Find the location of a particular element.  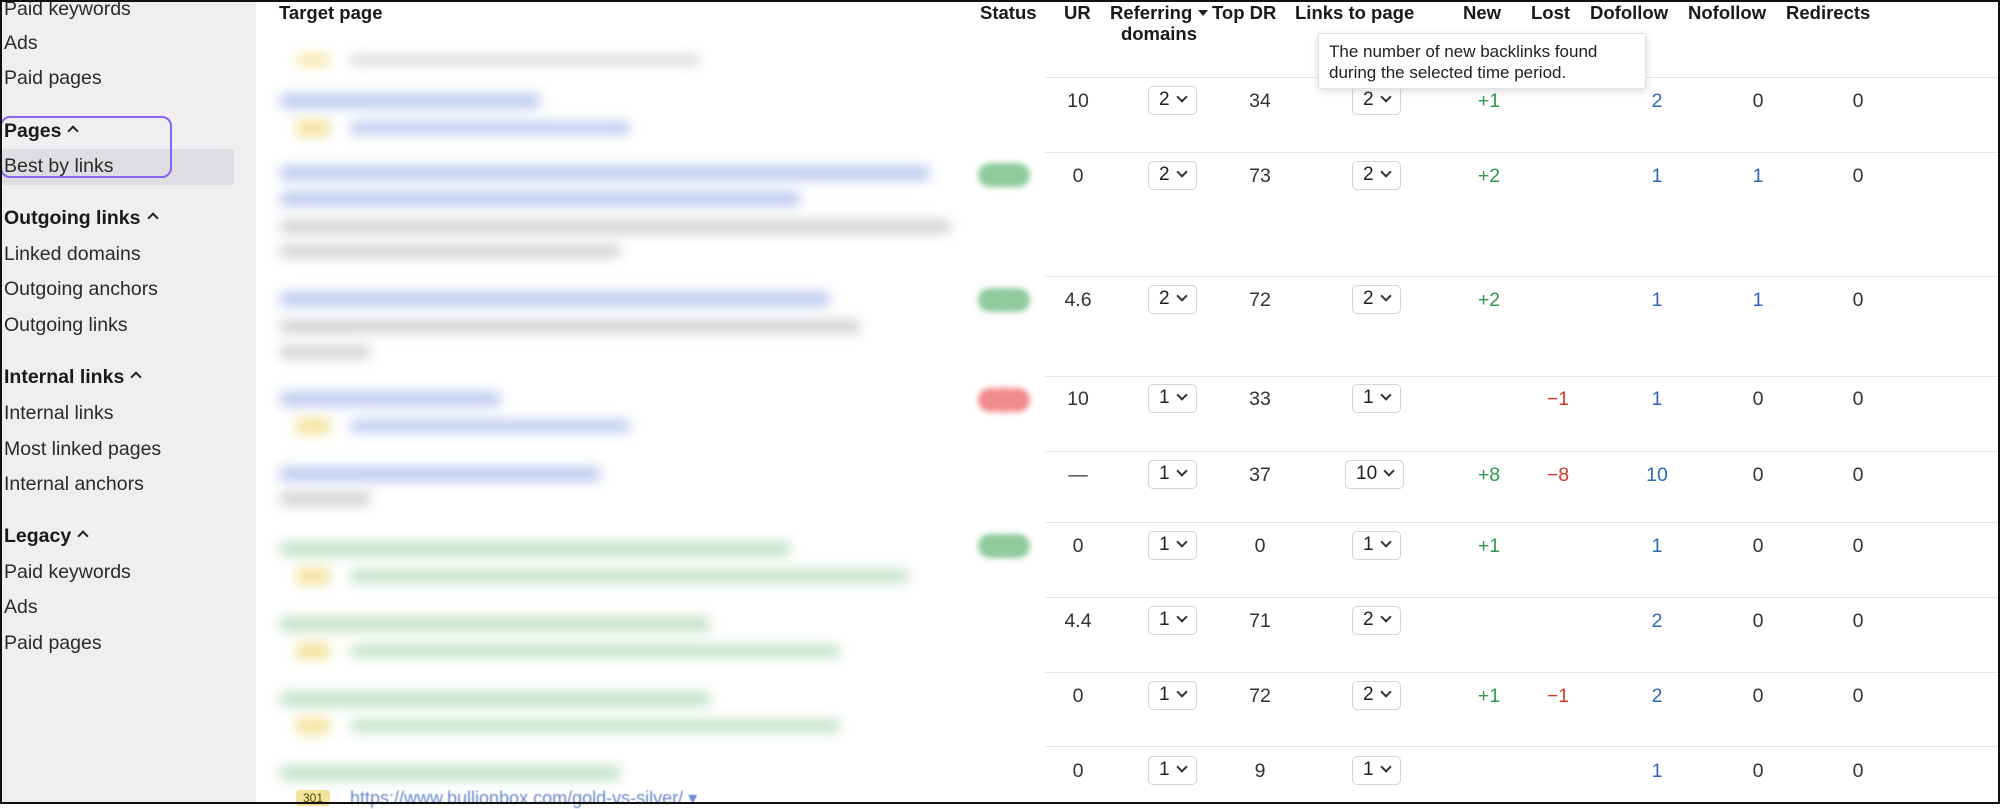

column-header-nofollow: Nofollow is located at coordinates (1727, 12).